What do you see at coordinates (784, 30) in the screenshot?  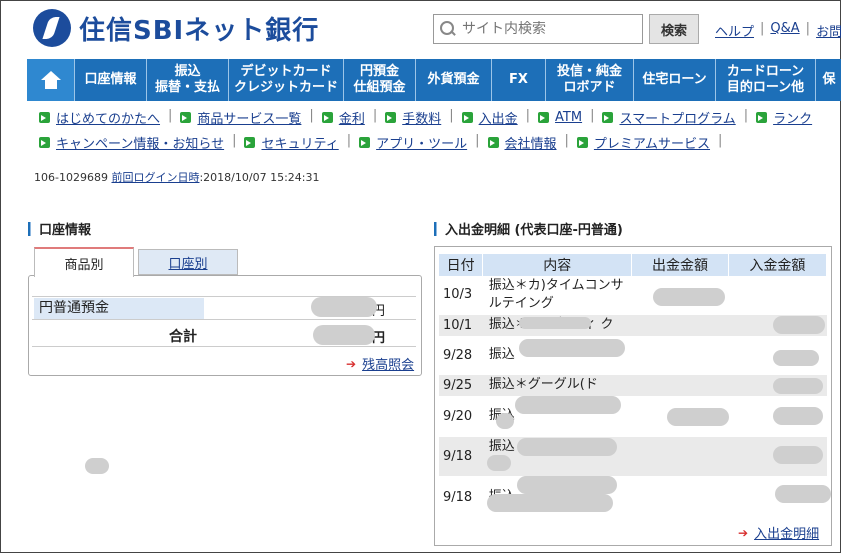 I see `qa-link: Q&A` at bounding box center [784, 30].